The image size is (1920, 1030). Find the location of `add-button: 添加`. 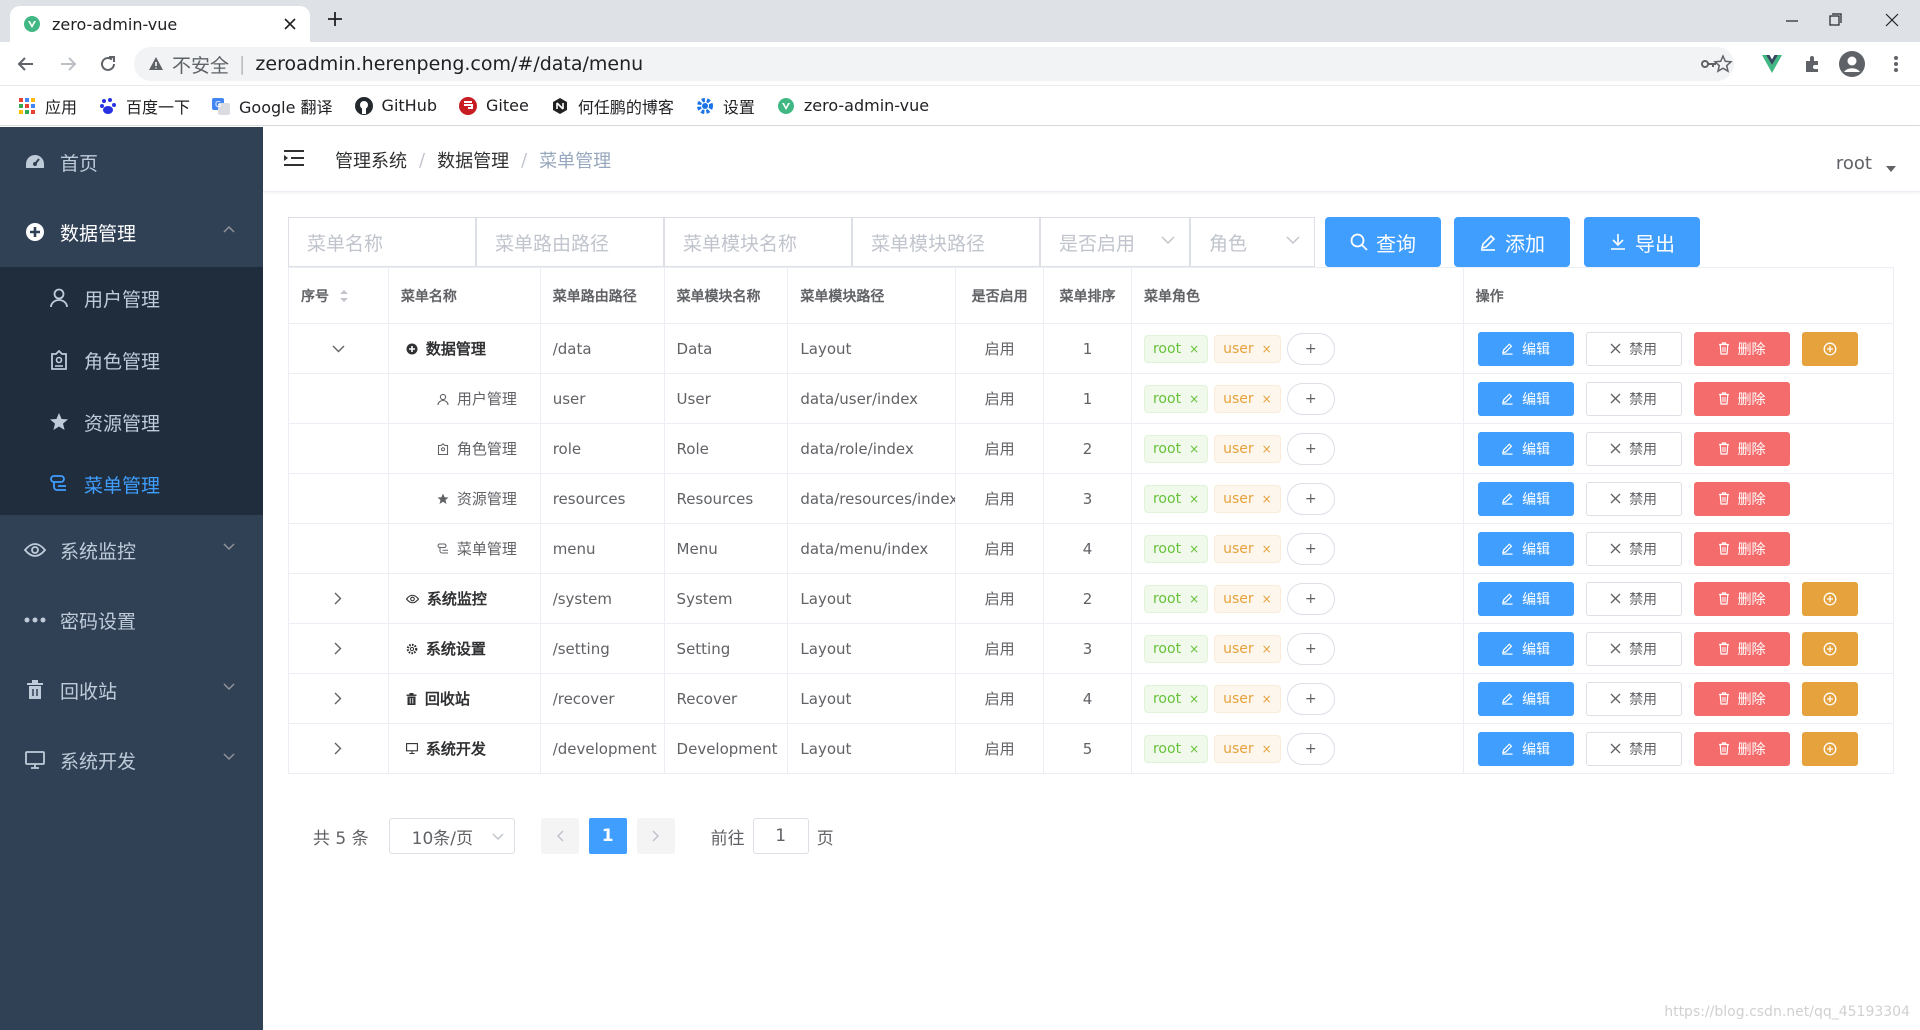

add-button: 添加 is located at coordinates (1512, 242).